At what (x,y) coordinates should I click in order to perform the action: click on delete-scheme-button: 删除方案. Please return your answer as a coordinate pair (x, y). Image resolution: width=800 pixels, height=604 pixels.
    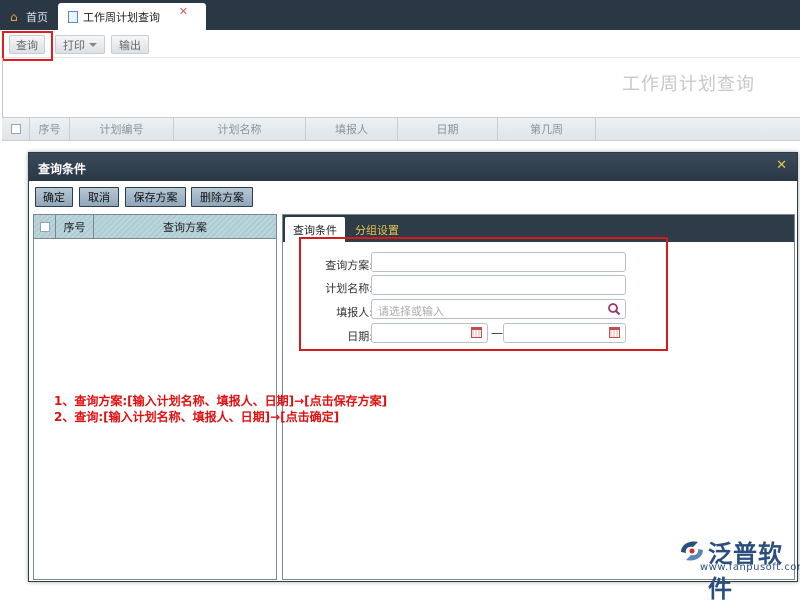
    Looking at the image, I should click on (222, 197).